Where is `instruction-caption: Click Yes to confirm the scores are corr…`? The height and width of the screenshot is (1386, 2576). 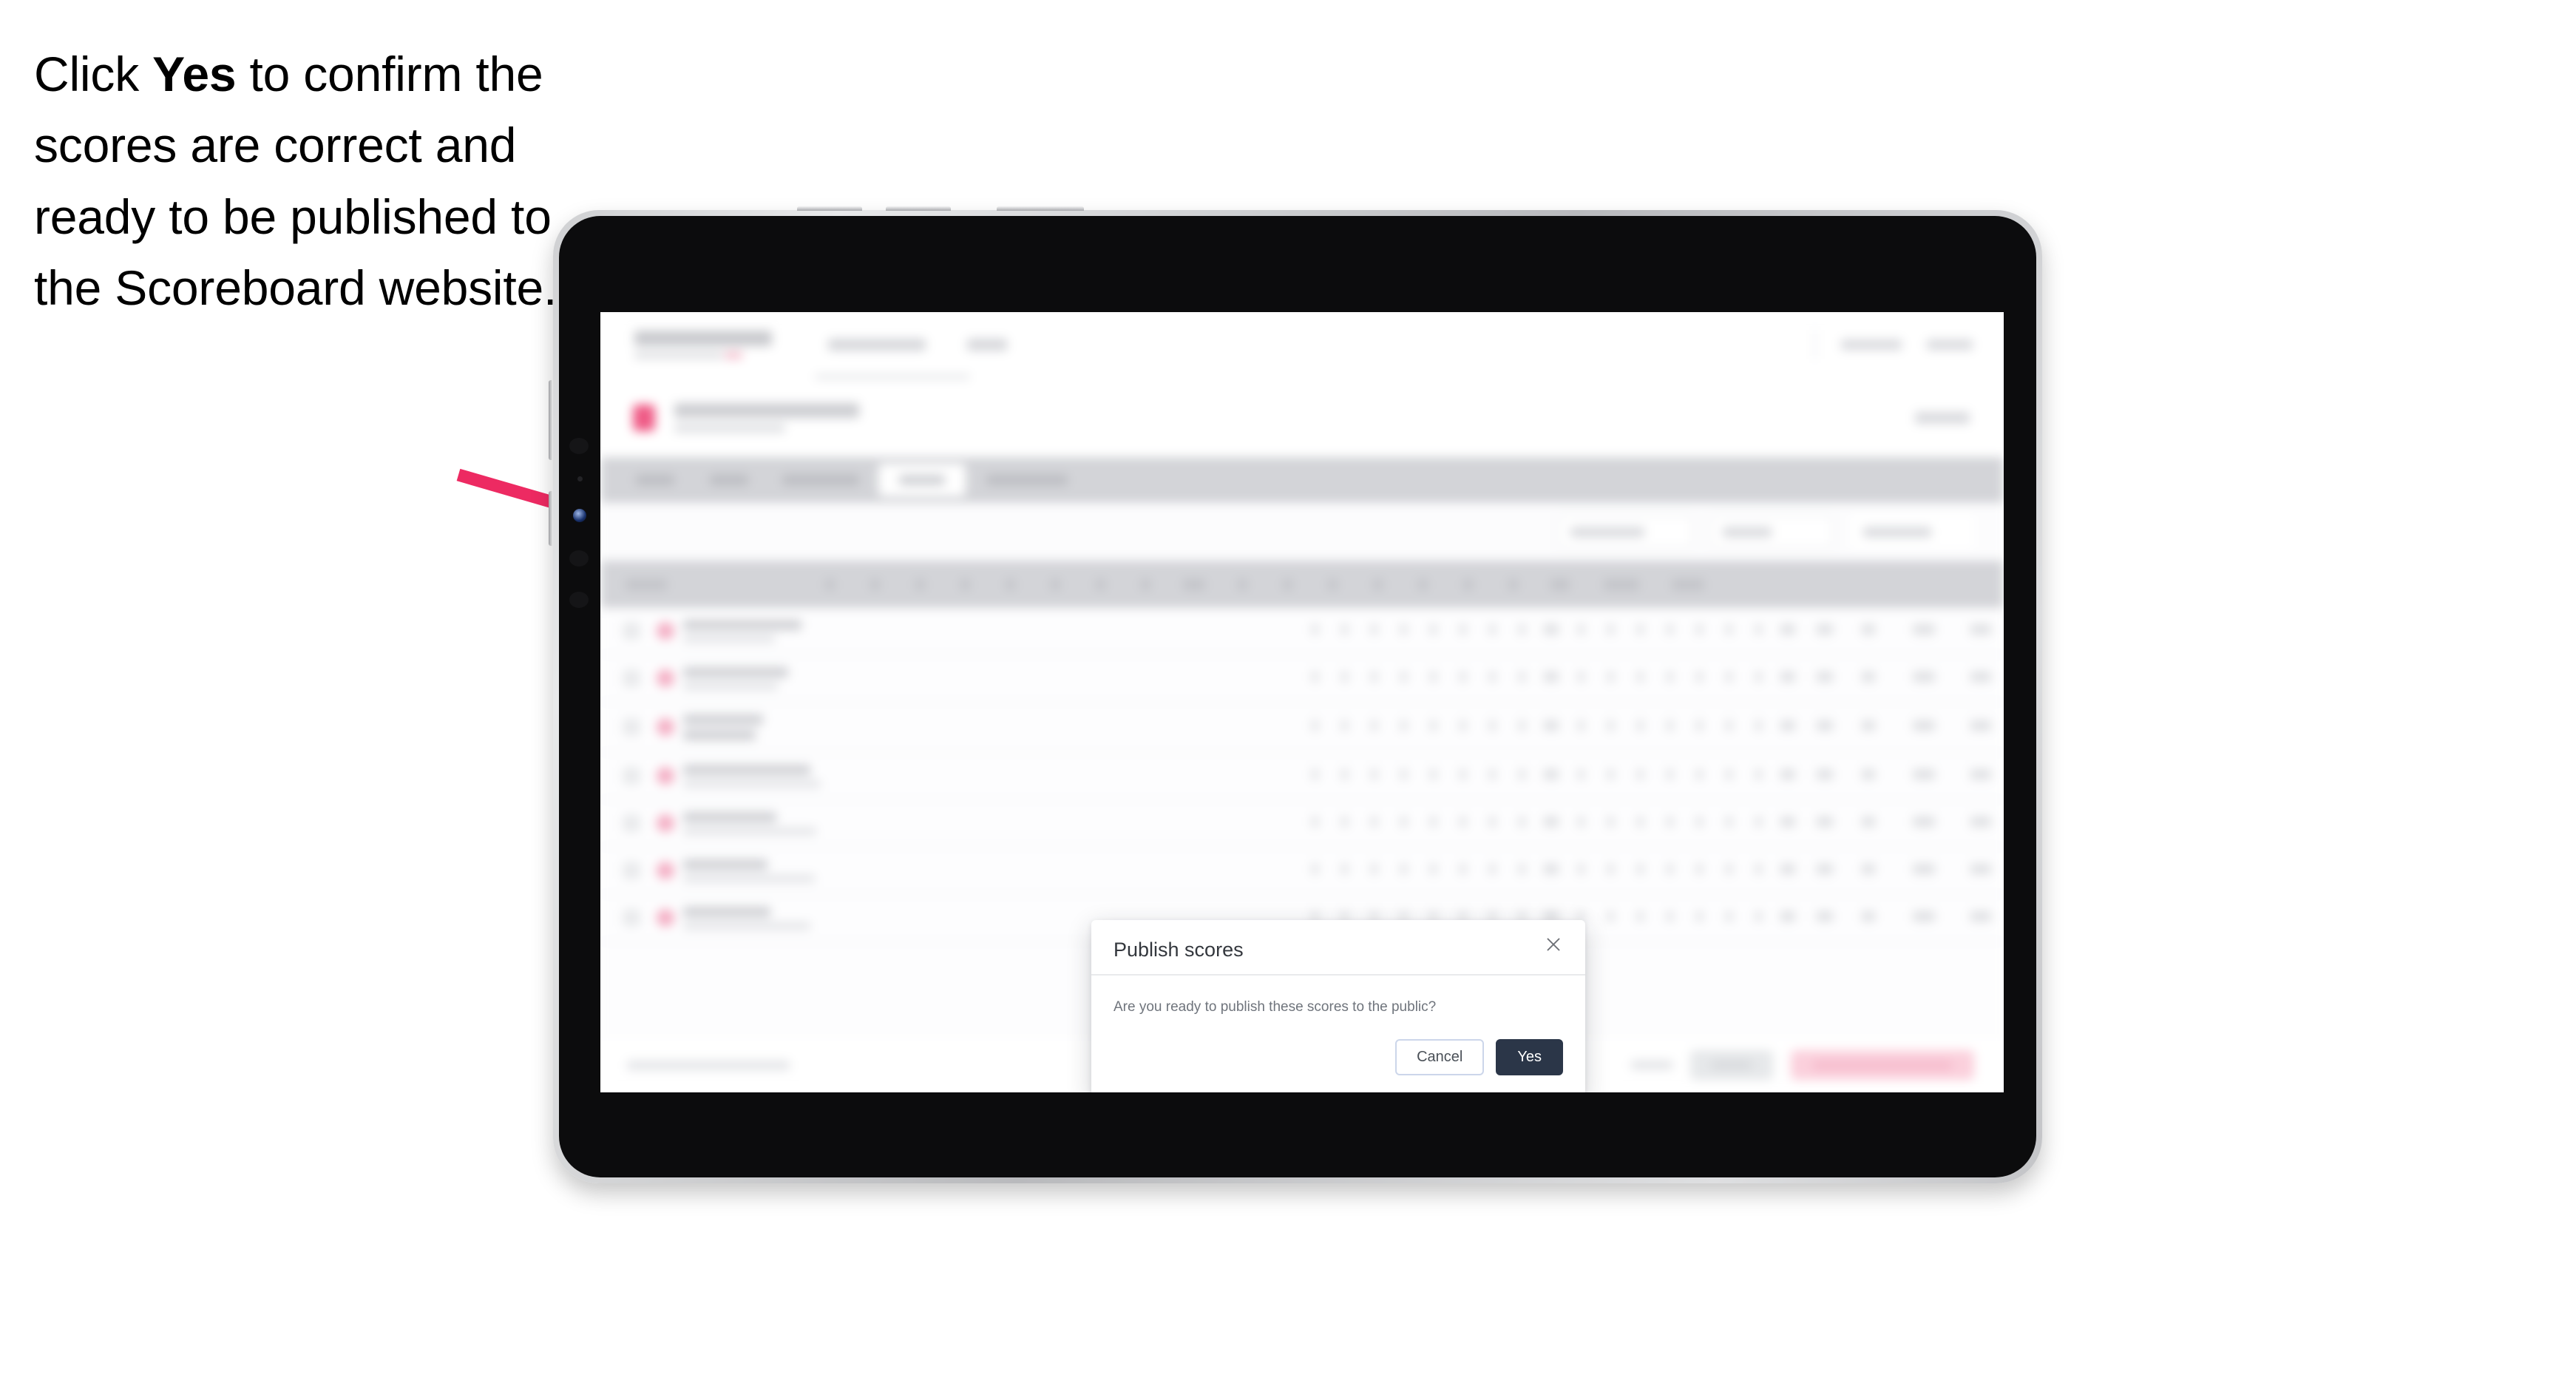 instruction-caption: Click Yes to confirm the scores are corr… is located at coordinates (295, 181).